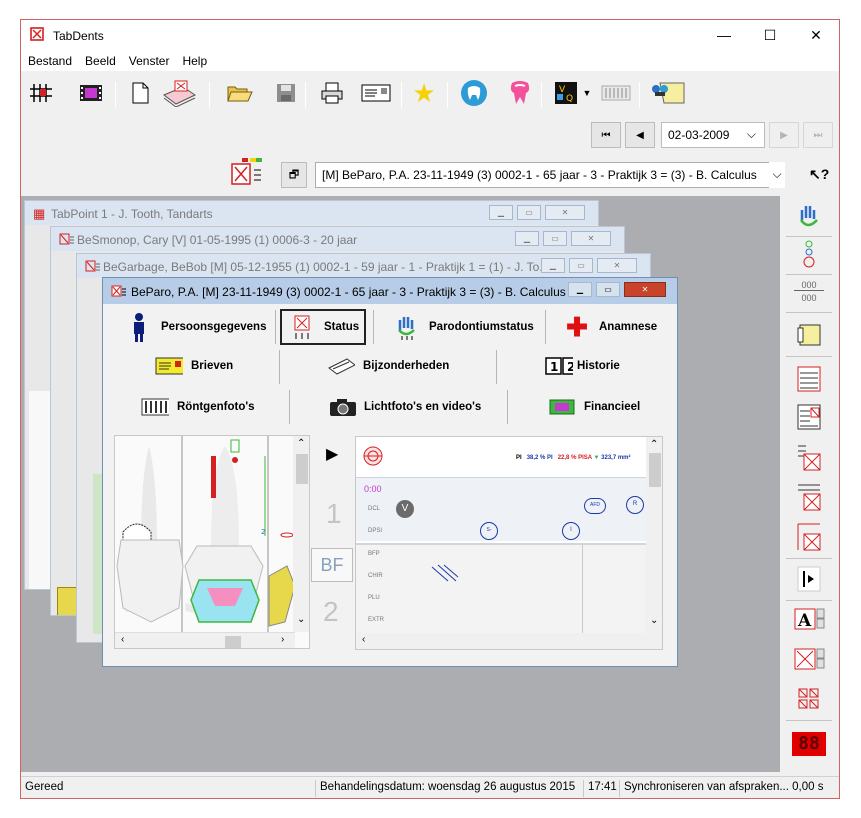  I want to click on minimize-button: —, so click(724, 35).